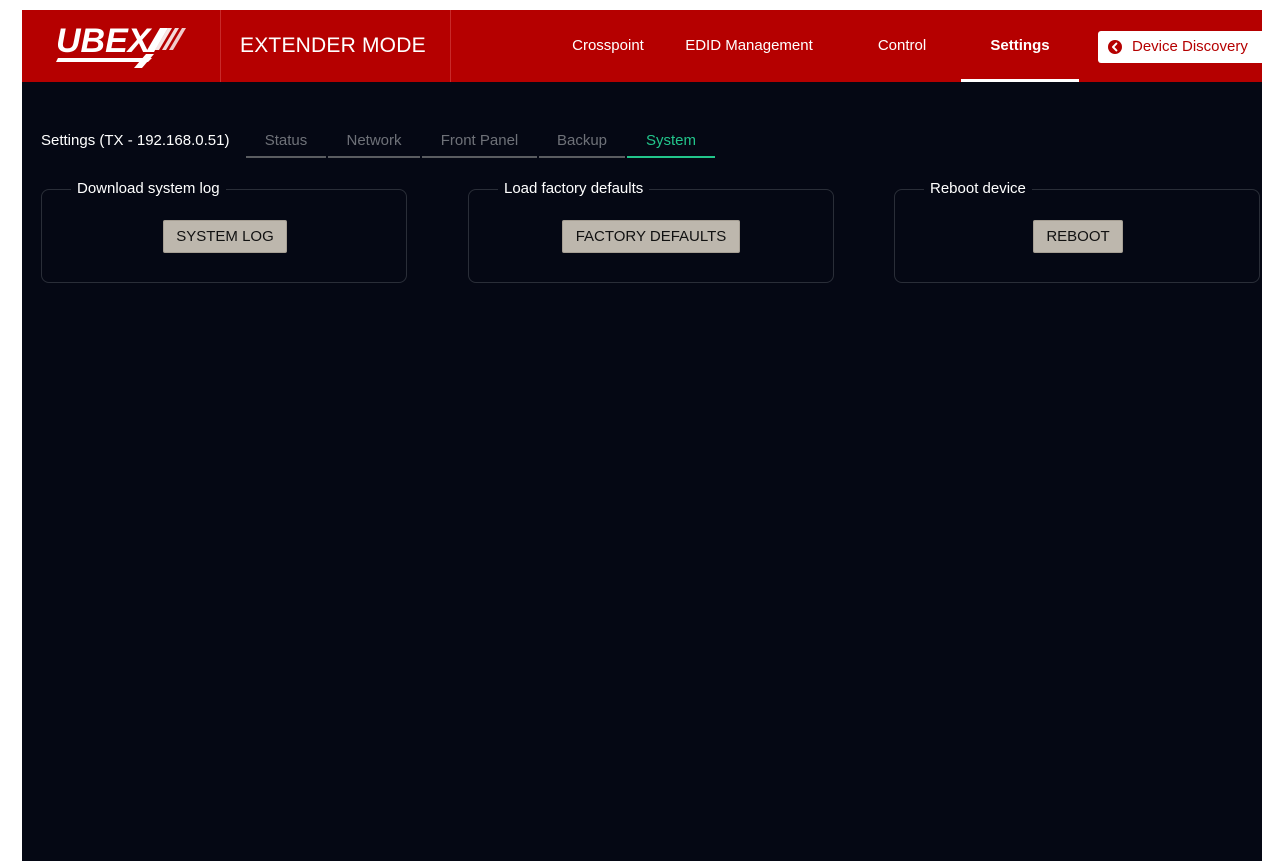 The width and height of the screenshot is (1262, 861). Describe the element at coordinates (1020, 46) in the screenshot. I see `nav-settings: Settings` at that location.